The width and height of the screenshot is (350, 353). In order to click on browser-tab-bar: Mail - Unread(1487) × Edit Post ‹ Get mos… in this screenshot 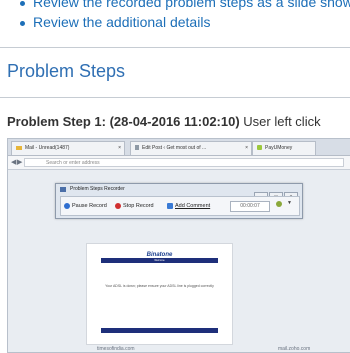, I will do `click(179, 147)`.